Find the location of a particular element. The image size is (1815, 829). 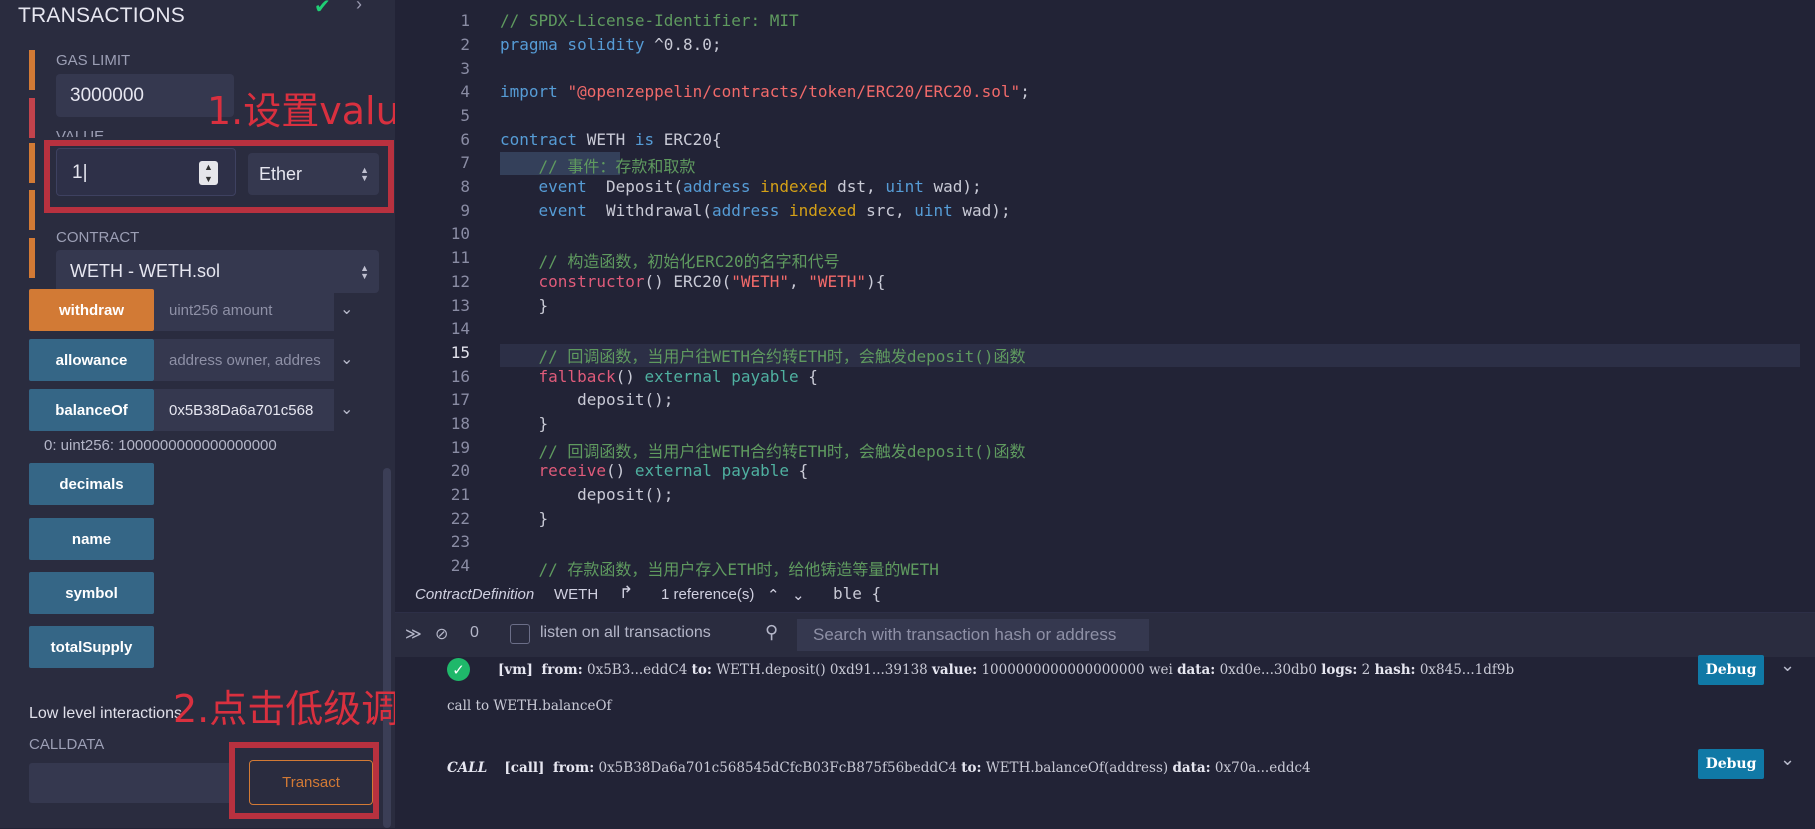

allowance-button: allowance is located at coordinates (91, 360).